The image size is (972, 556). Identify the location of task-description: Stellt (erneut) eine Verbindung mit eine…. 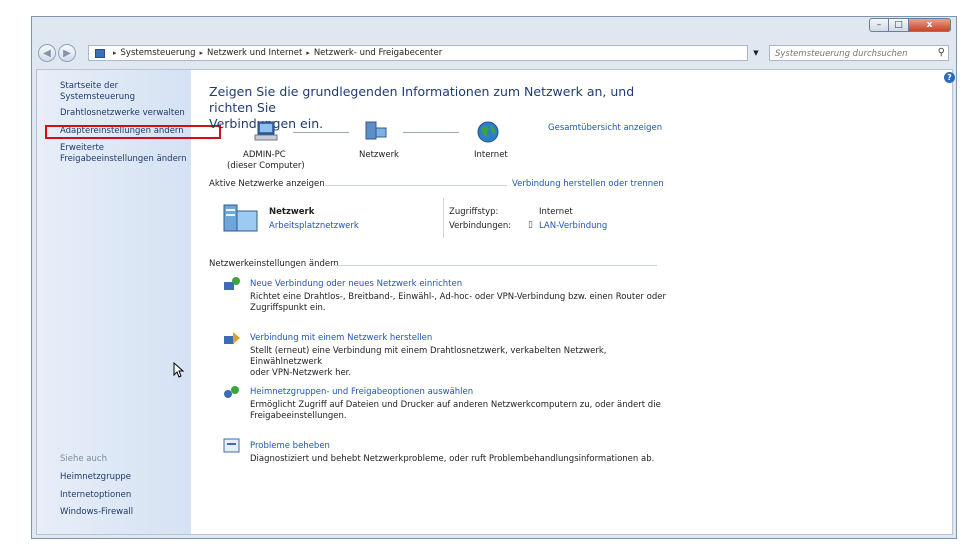
(428, 362).